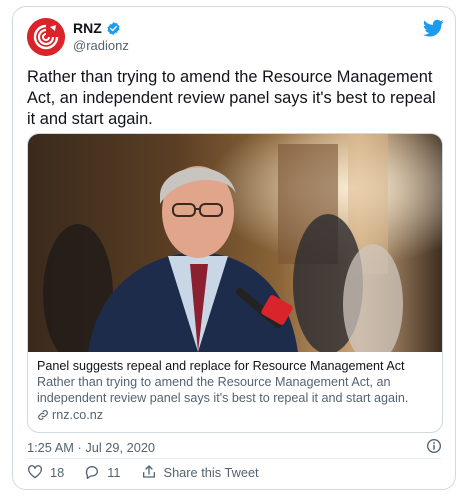 The image size is (466, 497). I want to click on author-name-row: RNZ, so click(97, 28).